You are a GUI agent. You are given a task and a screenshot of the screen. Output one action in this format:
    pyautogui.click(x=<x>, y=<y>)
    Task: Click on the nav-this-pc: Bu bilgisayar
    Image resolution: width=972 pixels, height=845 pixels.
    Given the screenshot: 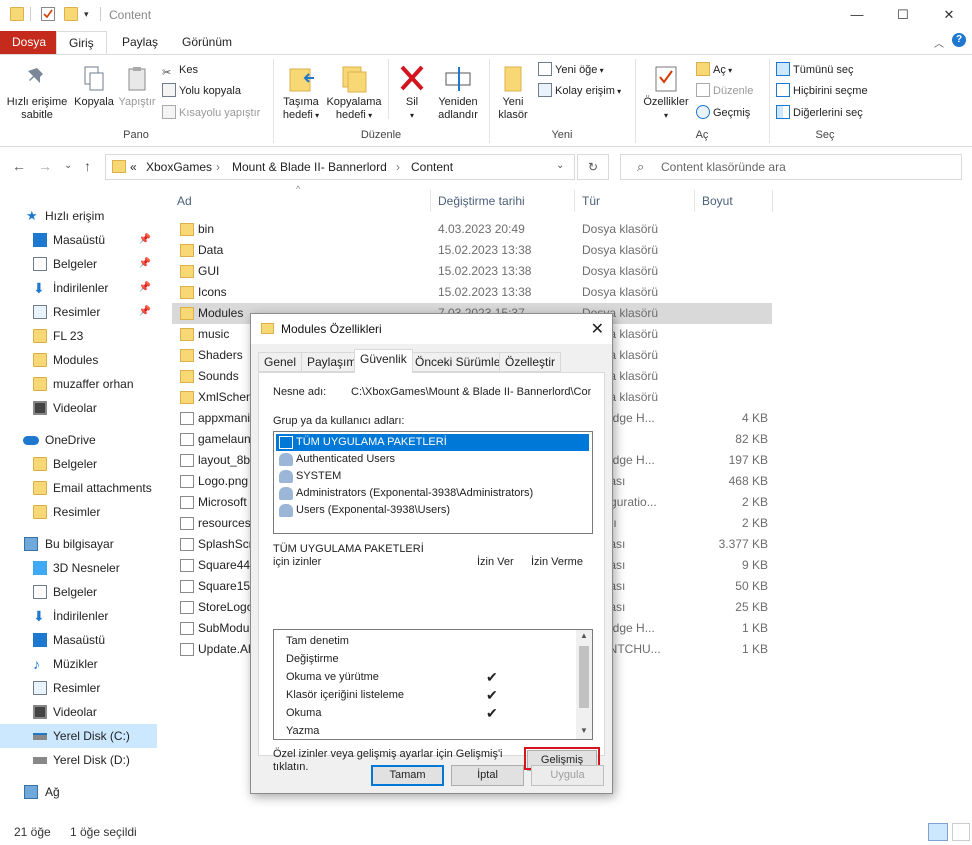 What is the action you would take?
    pyautogui.click(x=78, y=544)
    